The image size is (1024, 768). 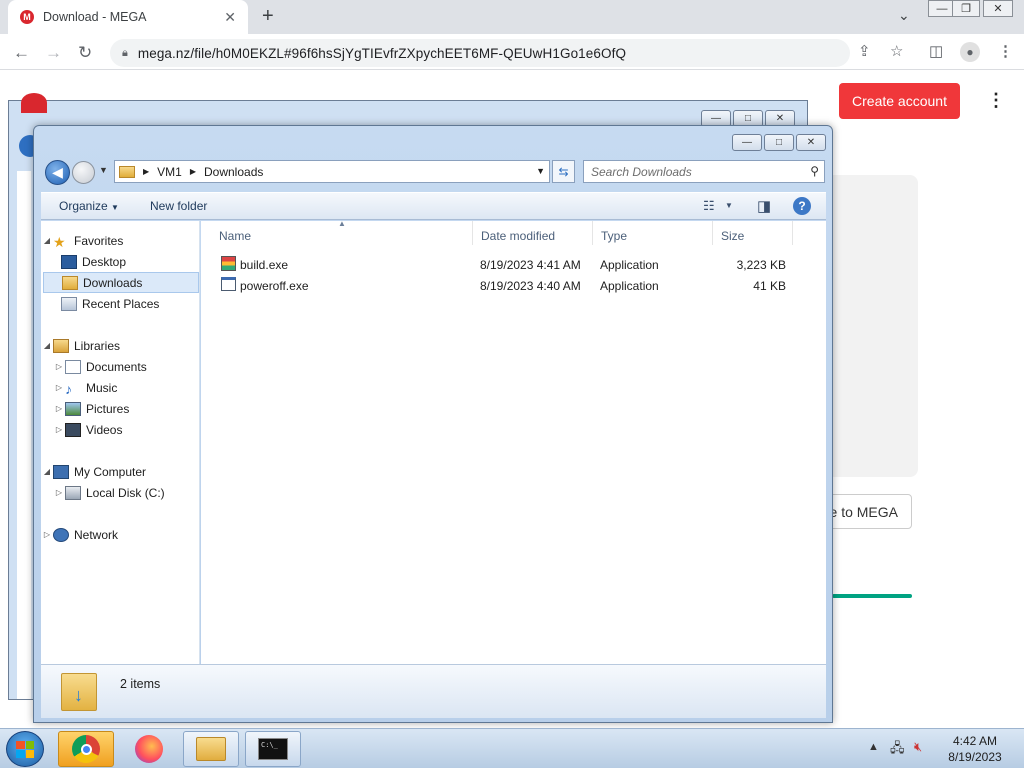 What do you see at coordinates (1005, 51) in the screenshot?
I see `menu-kebab-icon: ⋮` at bounding box center [1005, 51].